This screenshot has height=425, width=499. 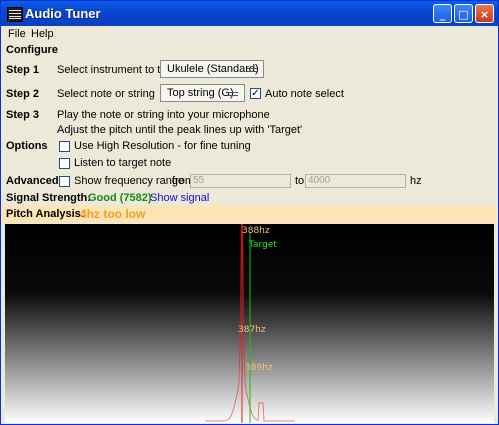 I want to click on note-value: Top string (G), so click(x=200, y=93).